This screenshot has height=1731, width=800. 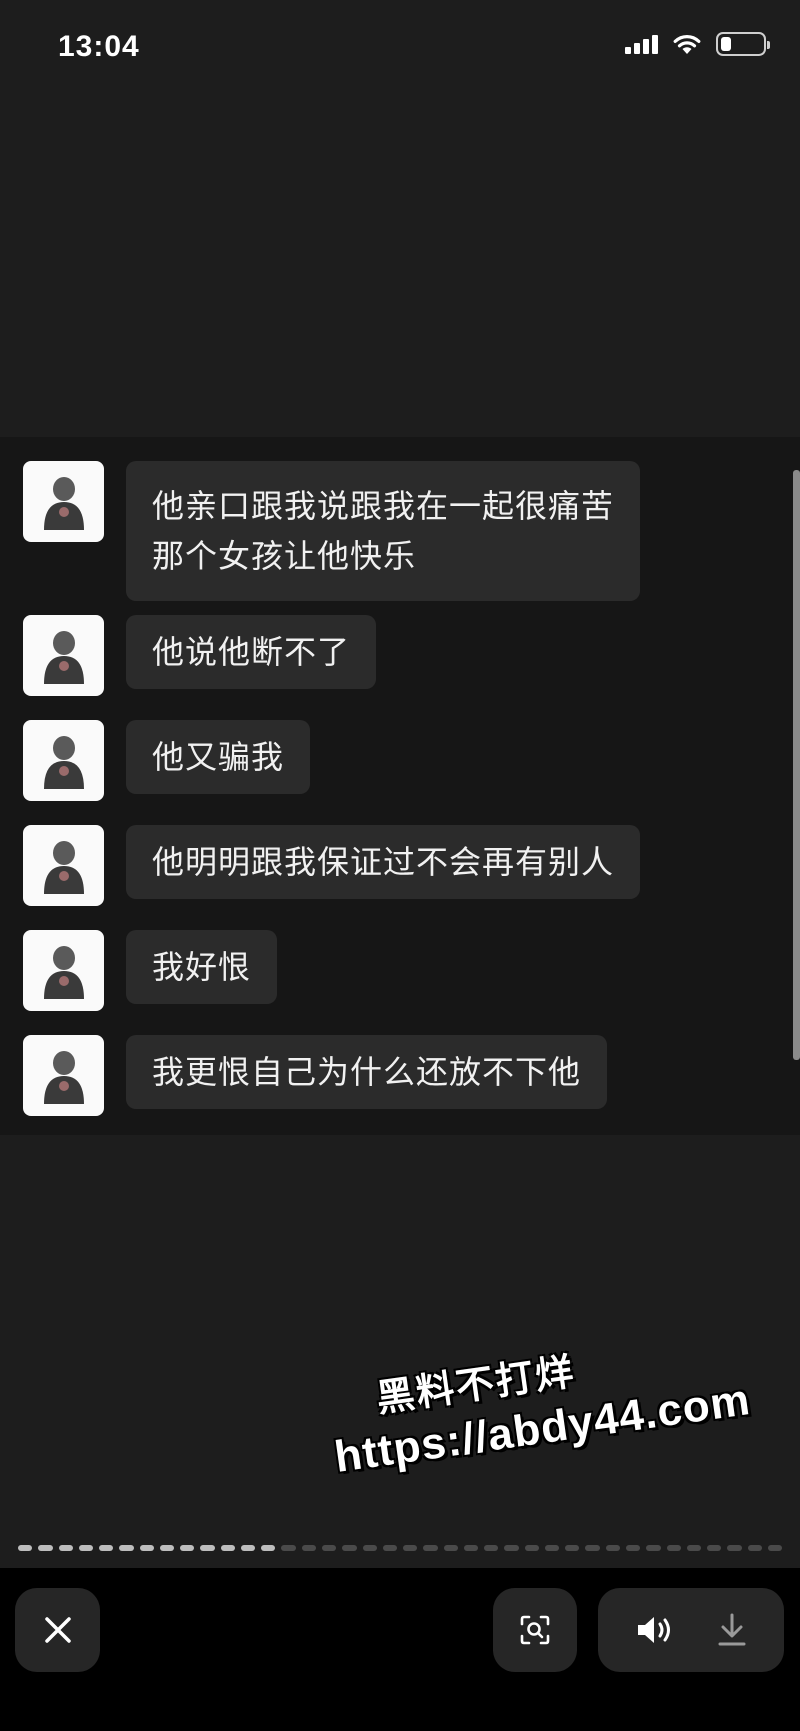 I want to click on message-row: 他明明跟我保证过不会再有别人, so click(x=332, y=865).